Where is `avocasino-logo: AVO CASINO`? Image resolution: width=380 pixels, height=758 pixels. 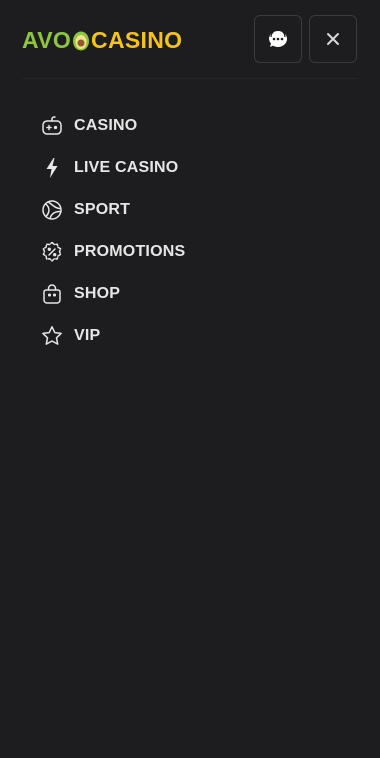 avocasino-logo: AVO CASINO is located at coordinates (102, 40).